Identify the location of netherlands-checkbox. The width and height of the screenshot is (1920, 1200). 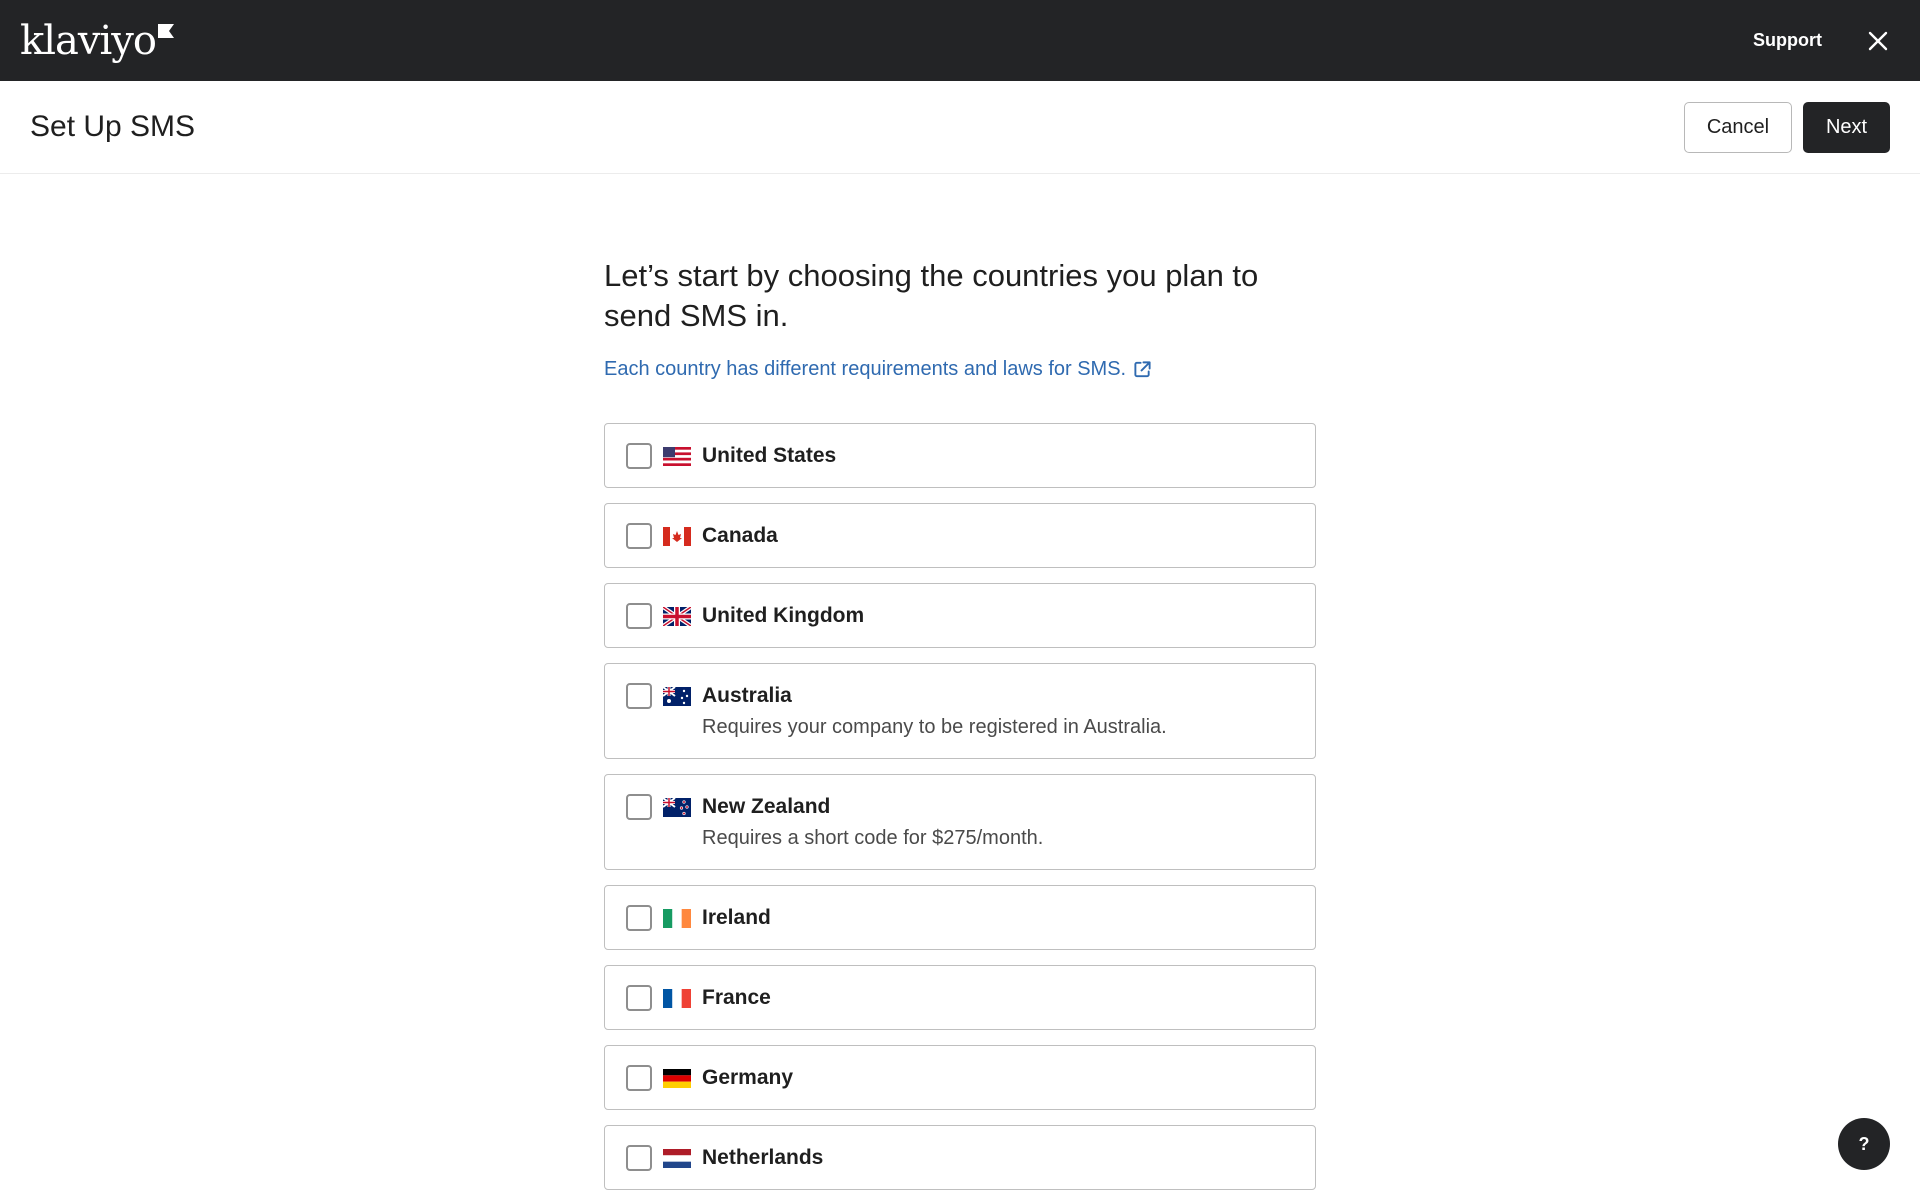
(639, 1158).